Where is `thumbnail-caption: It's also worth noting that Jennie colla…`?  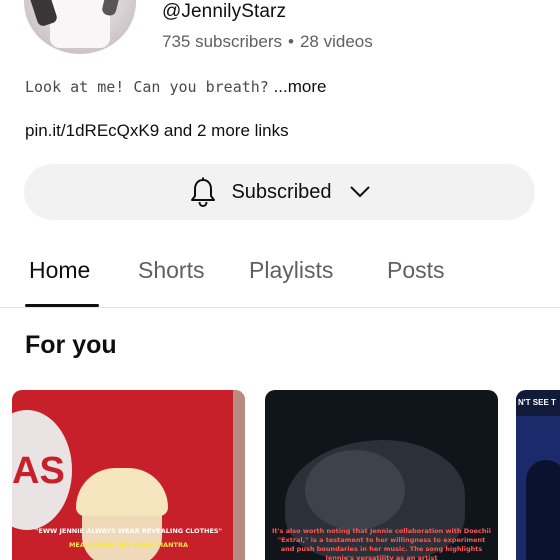
thumbnail-caption: It's also worth noting that Jennie colla… is located at coordinates (381, 543).